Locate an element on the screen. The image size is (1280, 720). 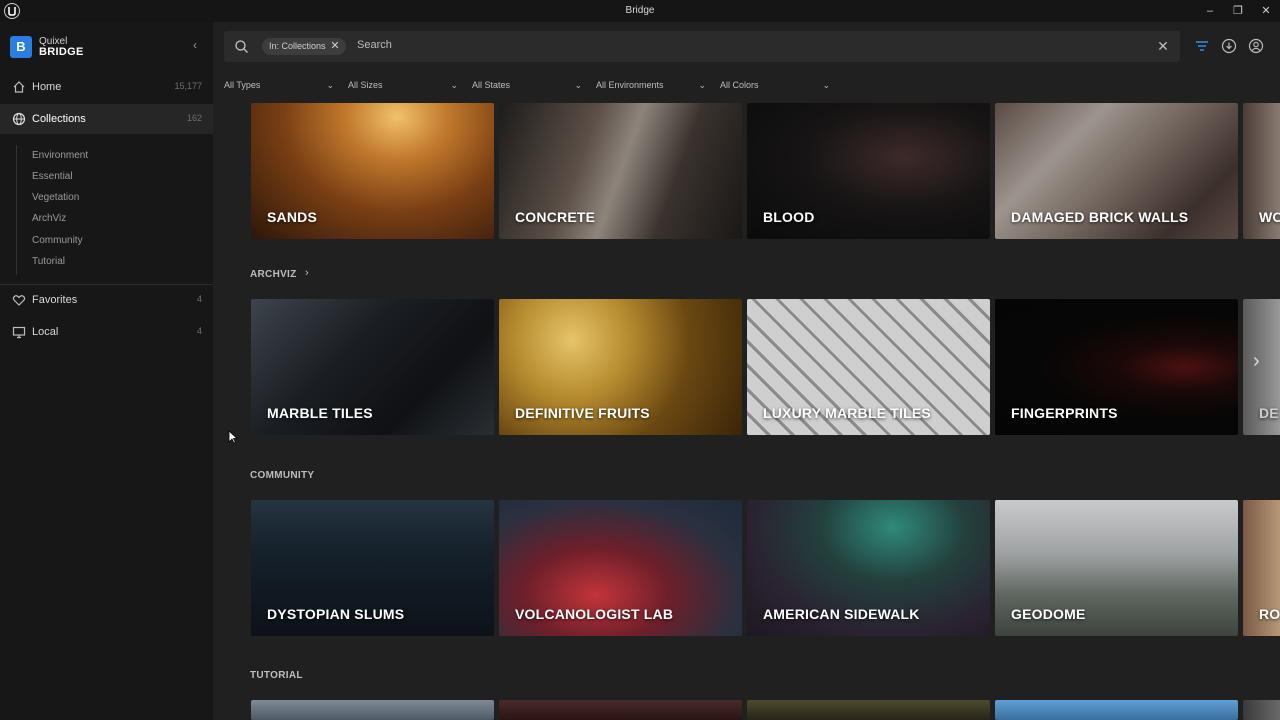
remove-scope-chip-button: ✕ is located at coordinates (334, 46).